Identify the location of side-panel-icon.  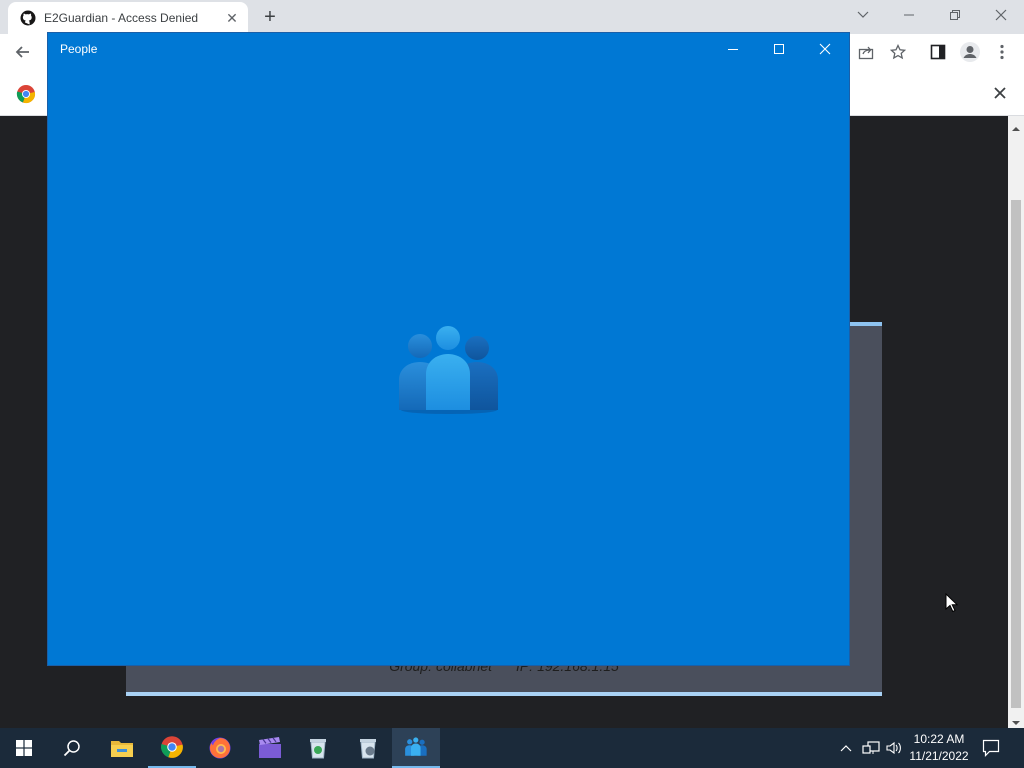
(938, 52).